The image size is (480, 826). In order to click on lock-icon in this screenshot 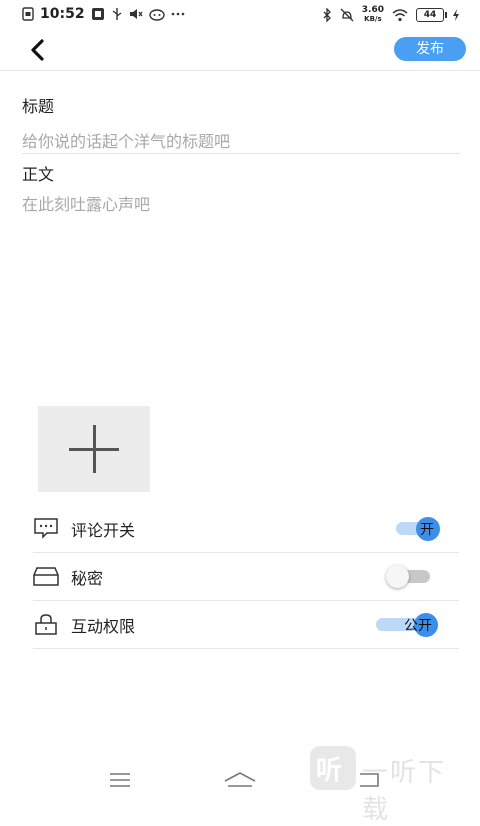, I will do `click(46, 624)`.